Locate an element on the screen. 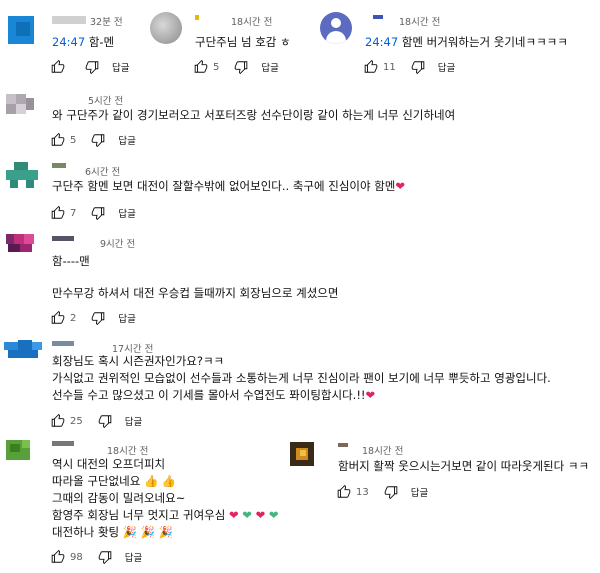 This screenshot has height=573, width=600. thumbs-up-emoji: 👍 👍 is located at coordinates (158, 481).